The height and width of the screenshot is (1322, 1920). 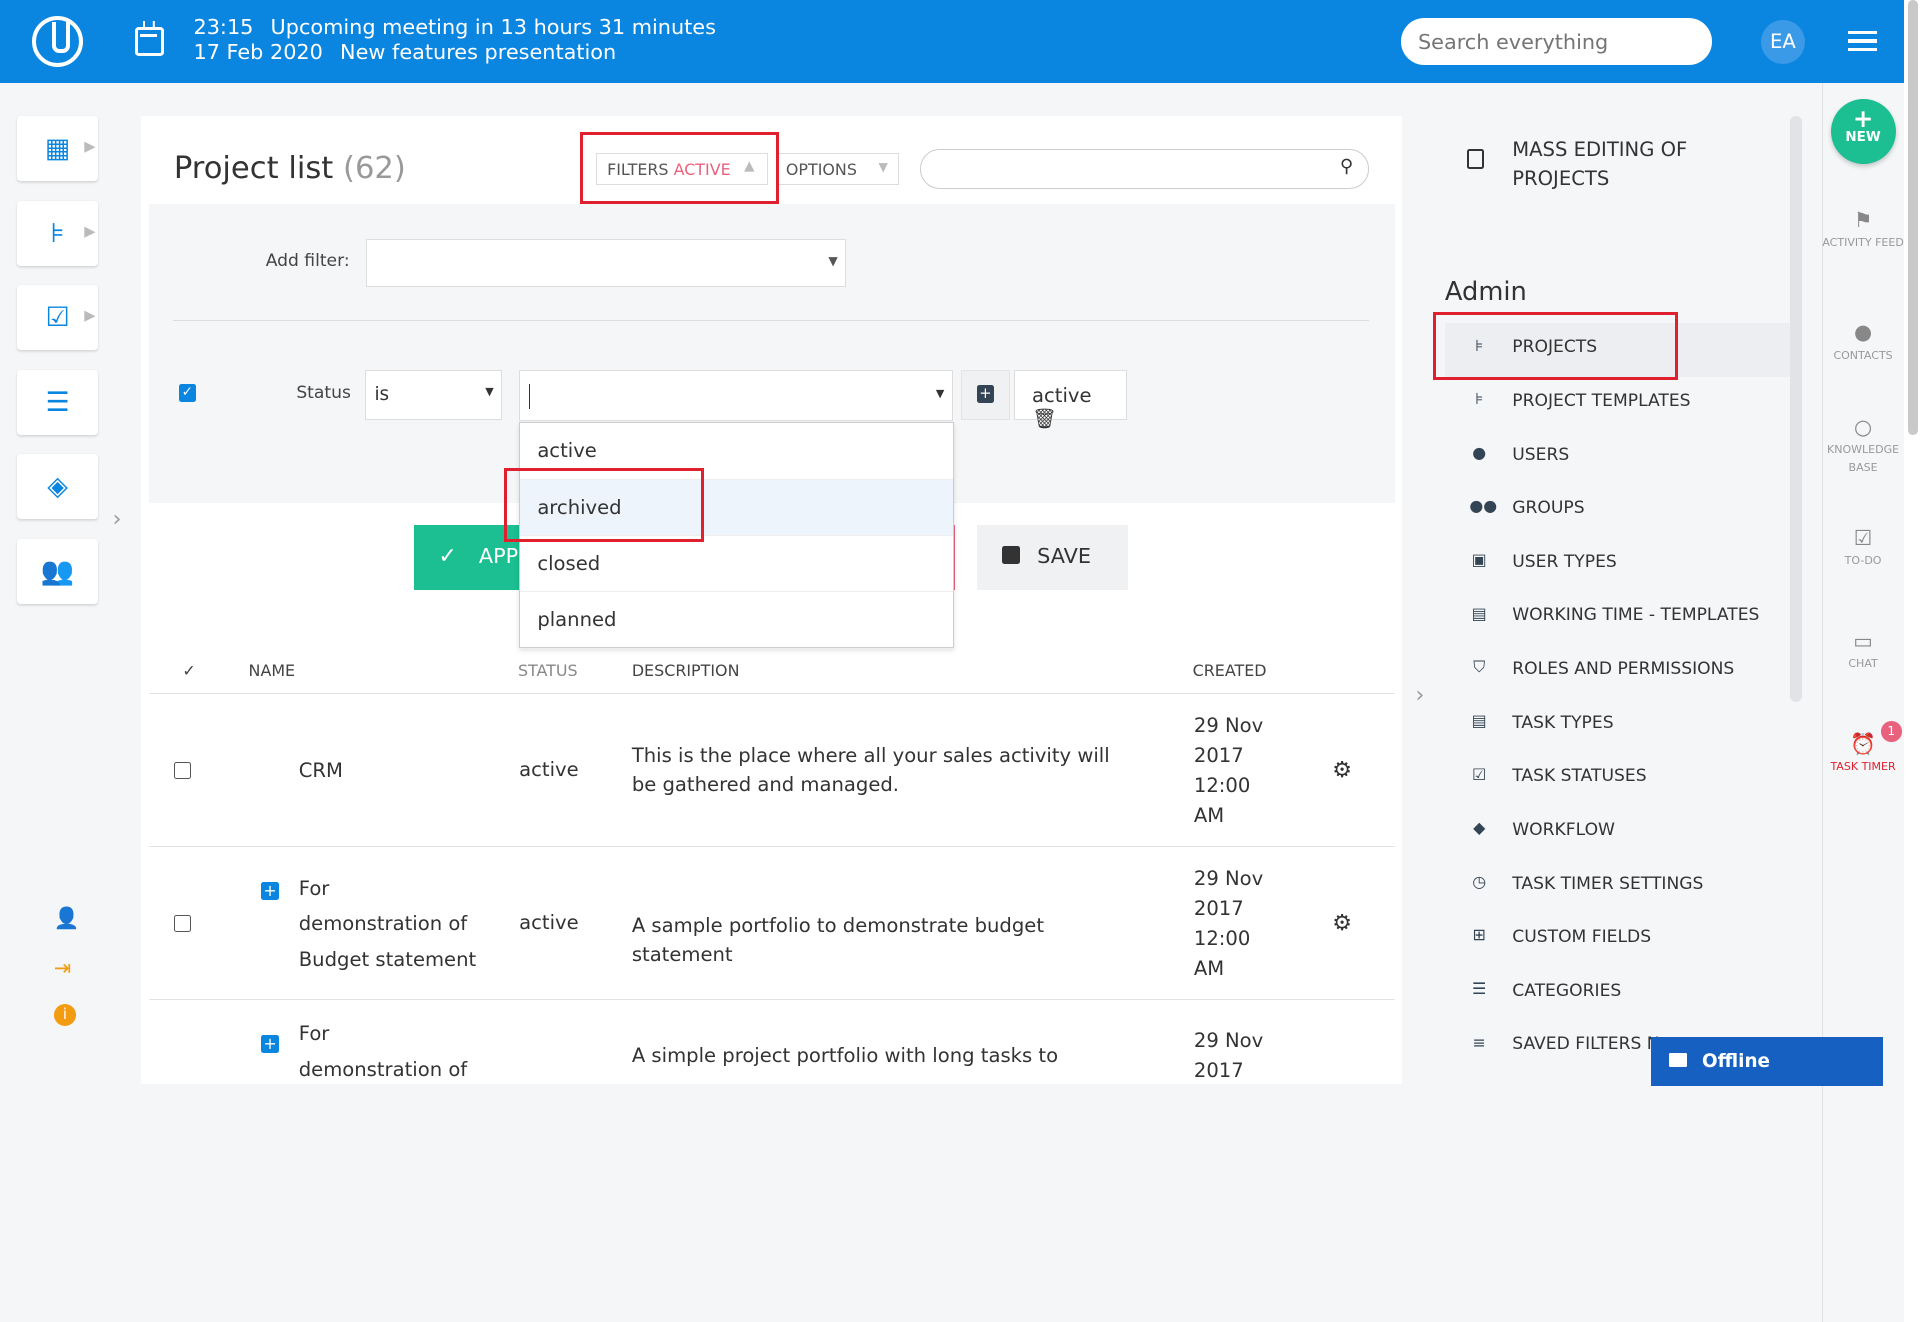 I want to click on panel-scrollbar, so click(x=1796, y=409).